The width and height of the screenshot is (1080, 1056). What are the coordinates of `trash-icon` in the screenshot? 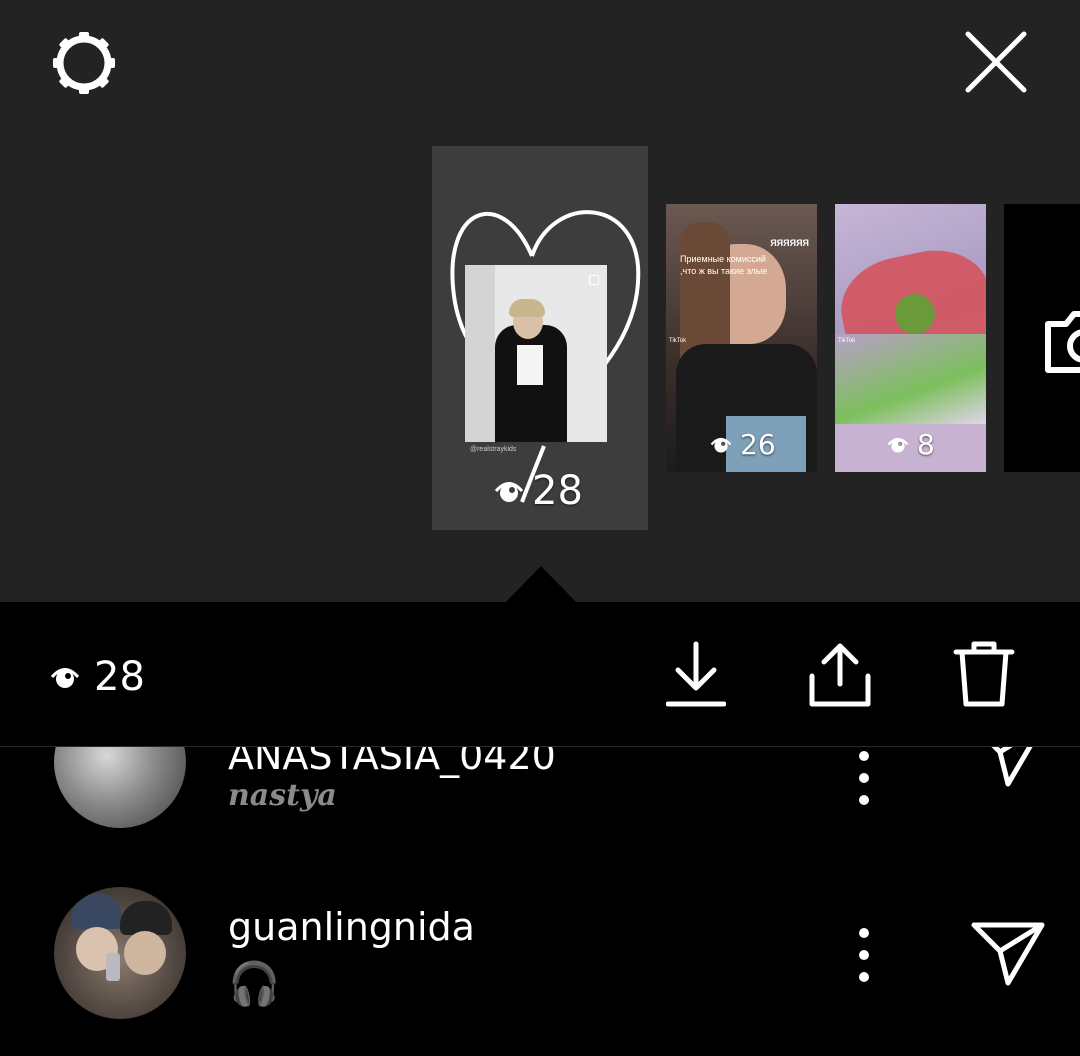 It's located at (984, 674).